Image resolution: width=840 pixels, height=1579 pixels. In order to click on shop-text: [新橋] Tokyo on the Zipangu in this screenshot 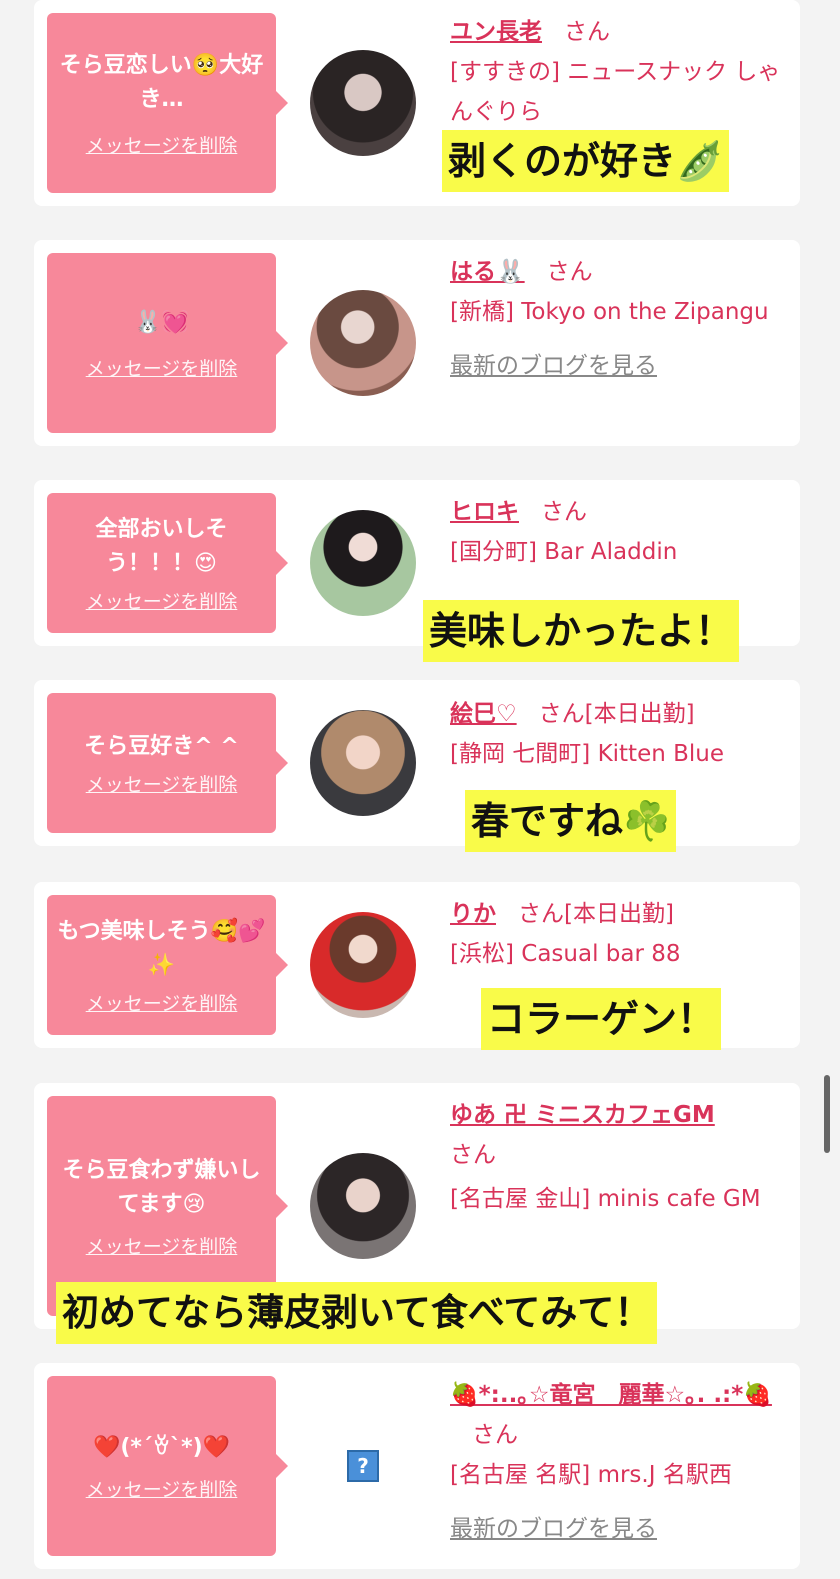, I will do `click(609, 312)`.